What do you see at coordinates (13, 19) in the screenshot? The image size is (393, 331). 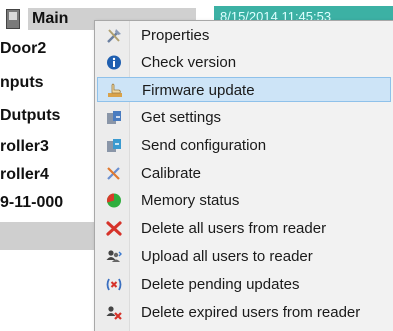 I see `device-icon` at bounding box center [13, 19].